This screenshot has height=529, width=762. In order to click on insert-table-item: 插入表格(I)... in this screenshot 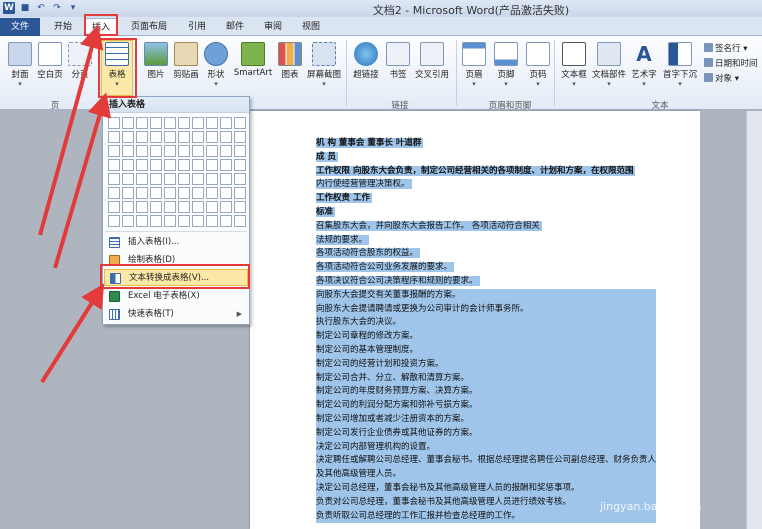, I will do `click(176, 242)`.